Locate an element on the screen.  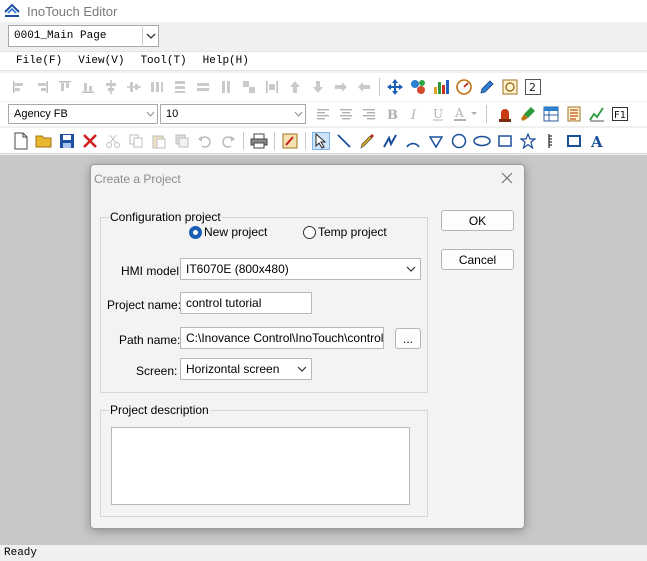
new-file-icon is located at coordinates (21, 141).